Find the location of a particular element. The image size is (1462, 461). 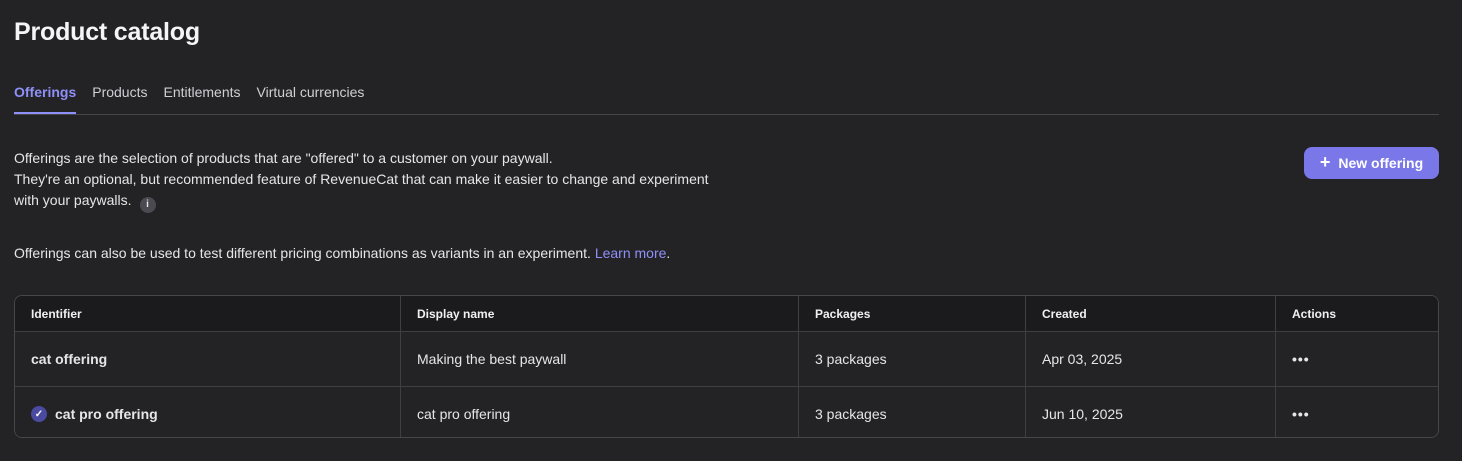

new-offering-button: + New offering is located at coordinates (1371, 163).